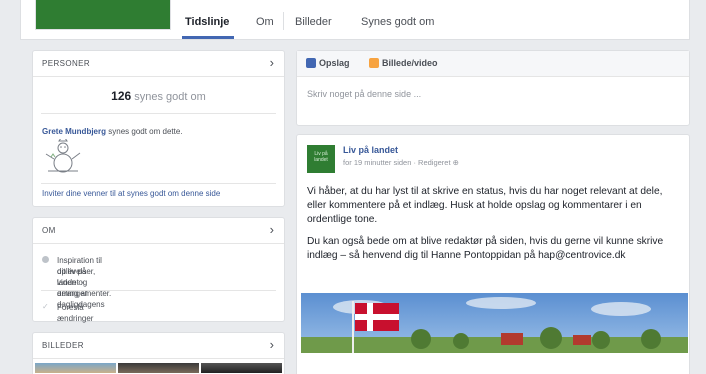 The height and width of the screenshot is (374, 706). Describe the element at coordinates (283, 21) in the screenshot. I see `tab-divider` at that location.